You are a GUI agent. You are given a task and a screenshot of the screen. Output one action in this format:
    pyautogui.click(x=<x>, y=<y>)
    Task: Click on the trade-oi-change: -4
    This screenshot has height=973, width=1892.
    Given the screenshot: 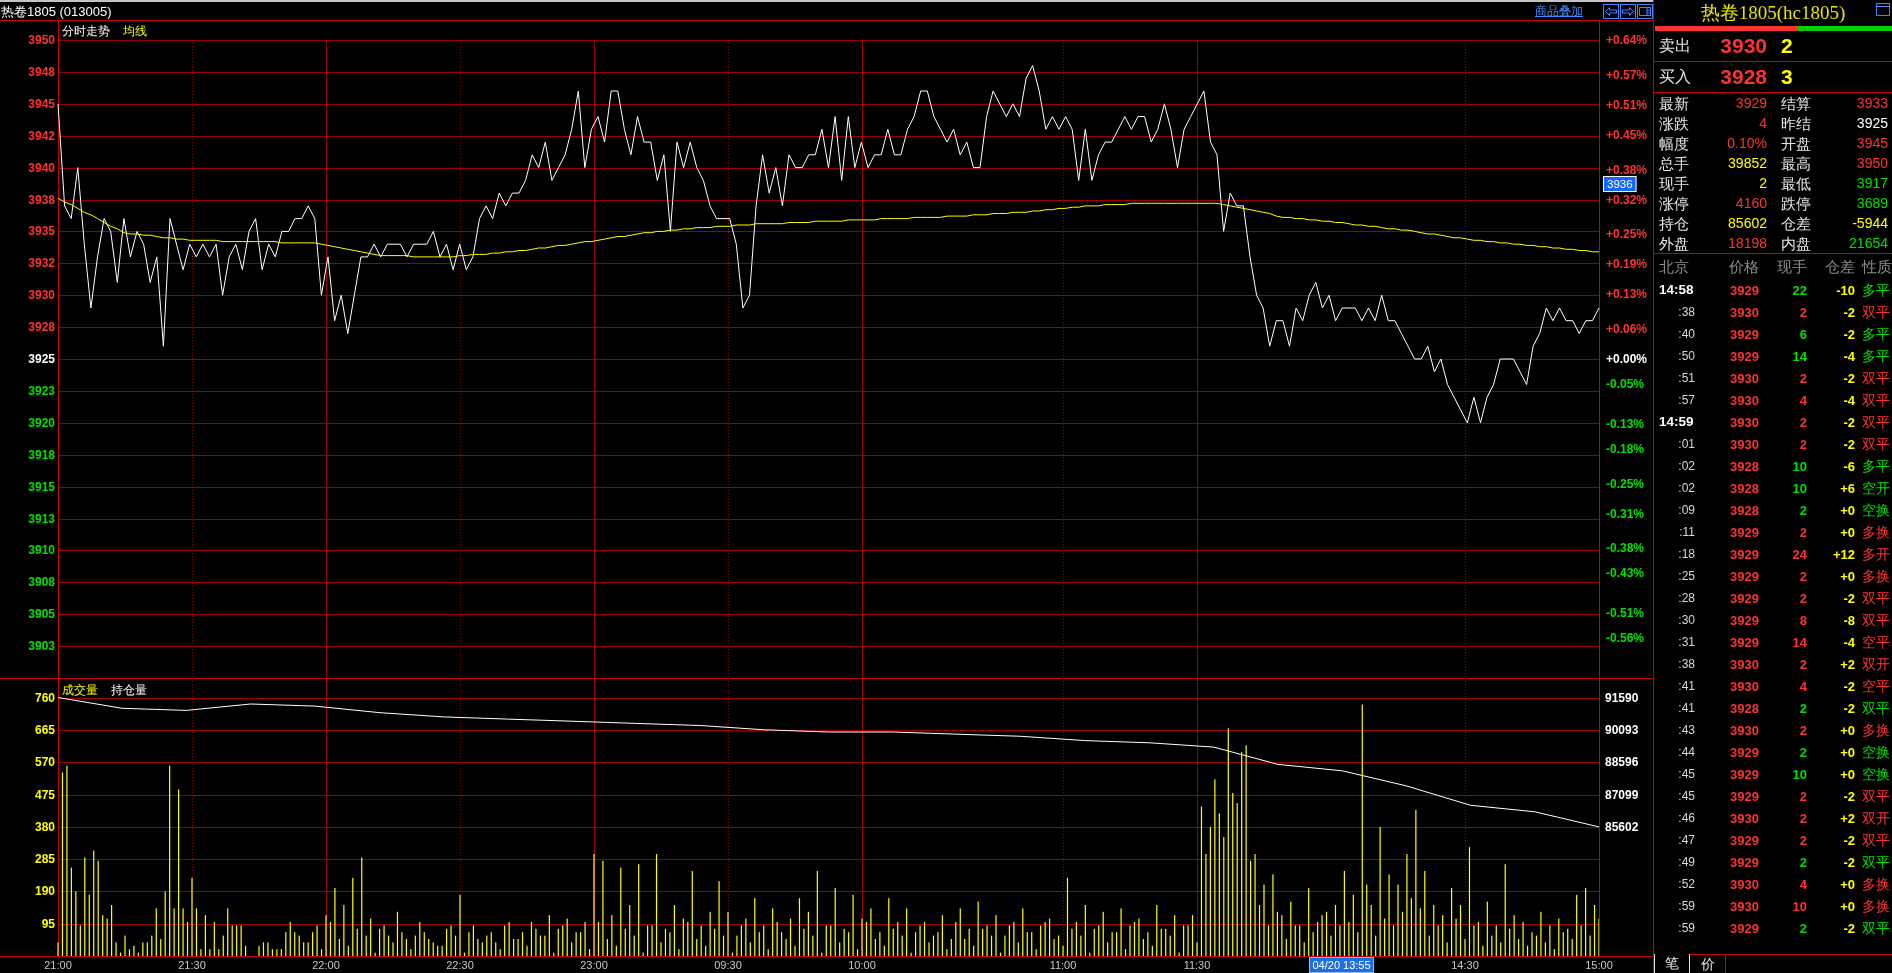 What is the action you would take?
    pyautogui.click(x=1849, y=642)
    